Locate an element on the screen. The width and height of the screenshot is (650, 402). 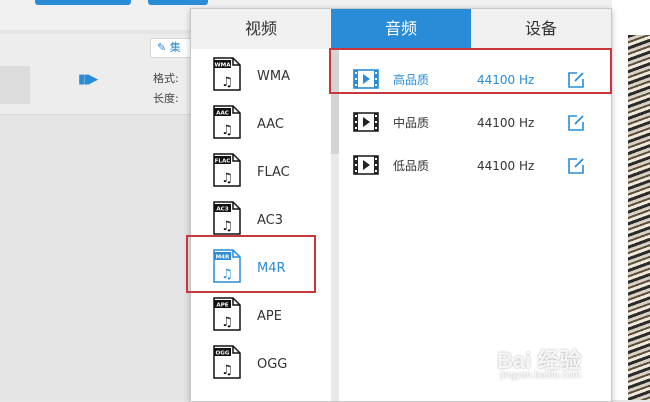
format-item-ac3: AC3 ♫ AC3 is located at coordinates (261, 221).